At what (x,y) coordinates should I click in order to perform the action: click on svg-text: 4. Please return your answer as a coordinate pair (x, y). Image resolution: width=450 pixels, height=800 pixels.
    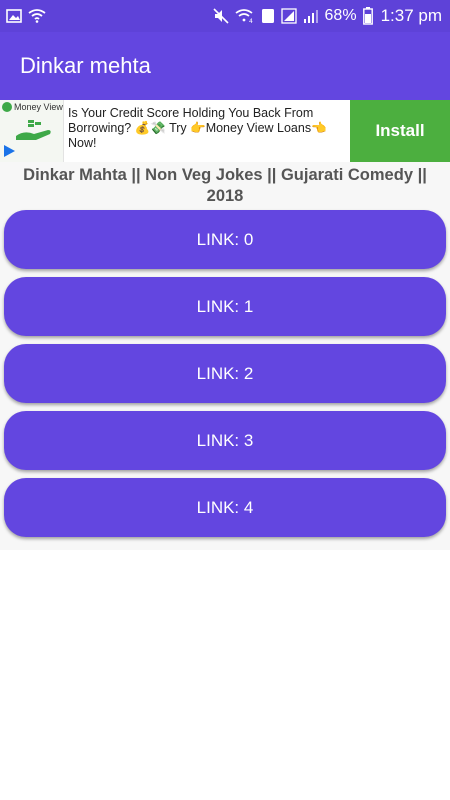
    Looking at the image, I should click on (251, 21).